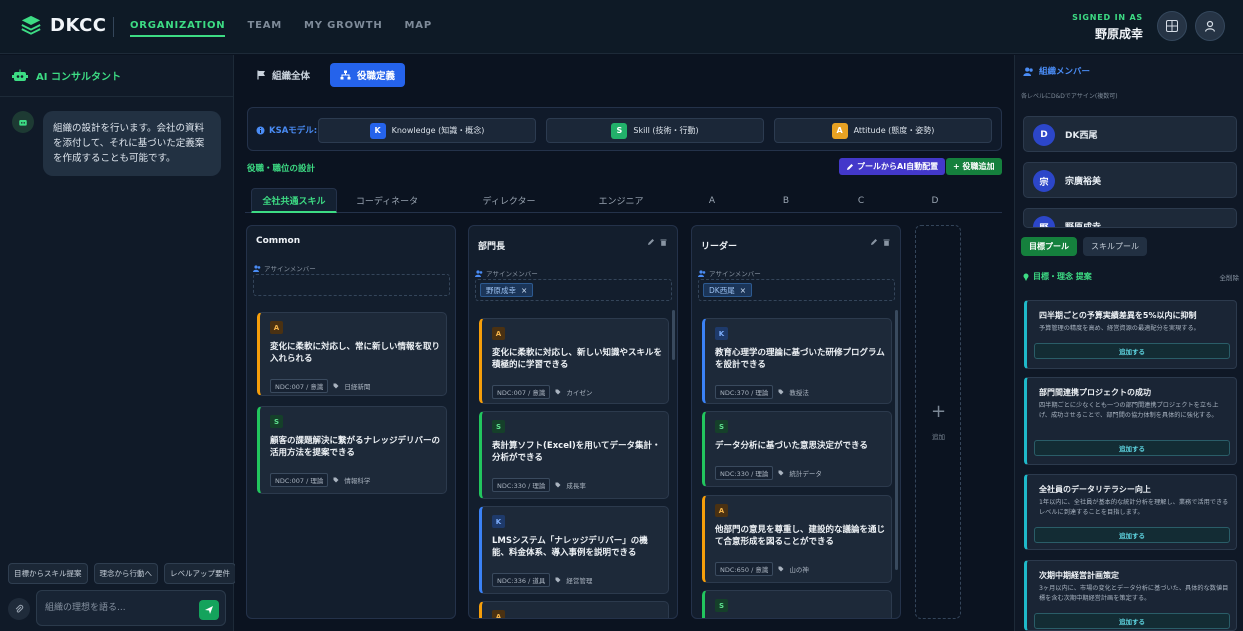  Describe the element at coordinates (892, 166) in the screenshot. I see `ai-auto-assign-button: プールからAI自動配置` at that location.